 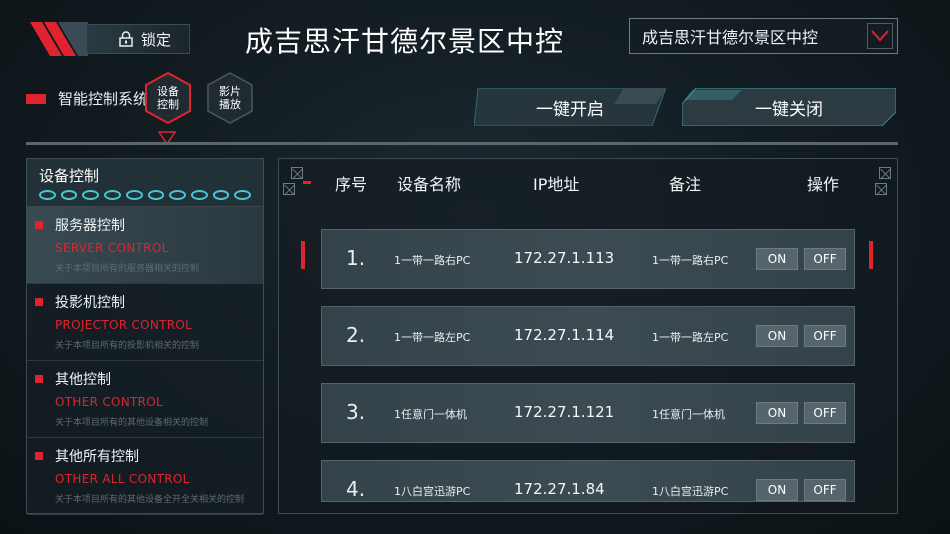 I want to click on sidebar-item-sublabel: OTHER CONTROL, so click(x=109, y=402).